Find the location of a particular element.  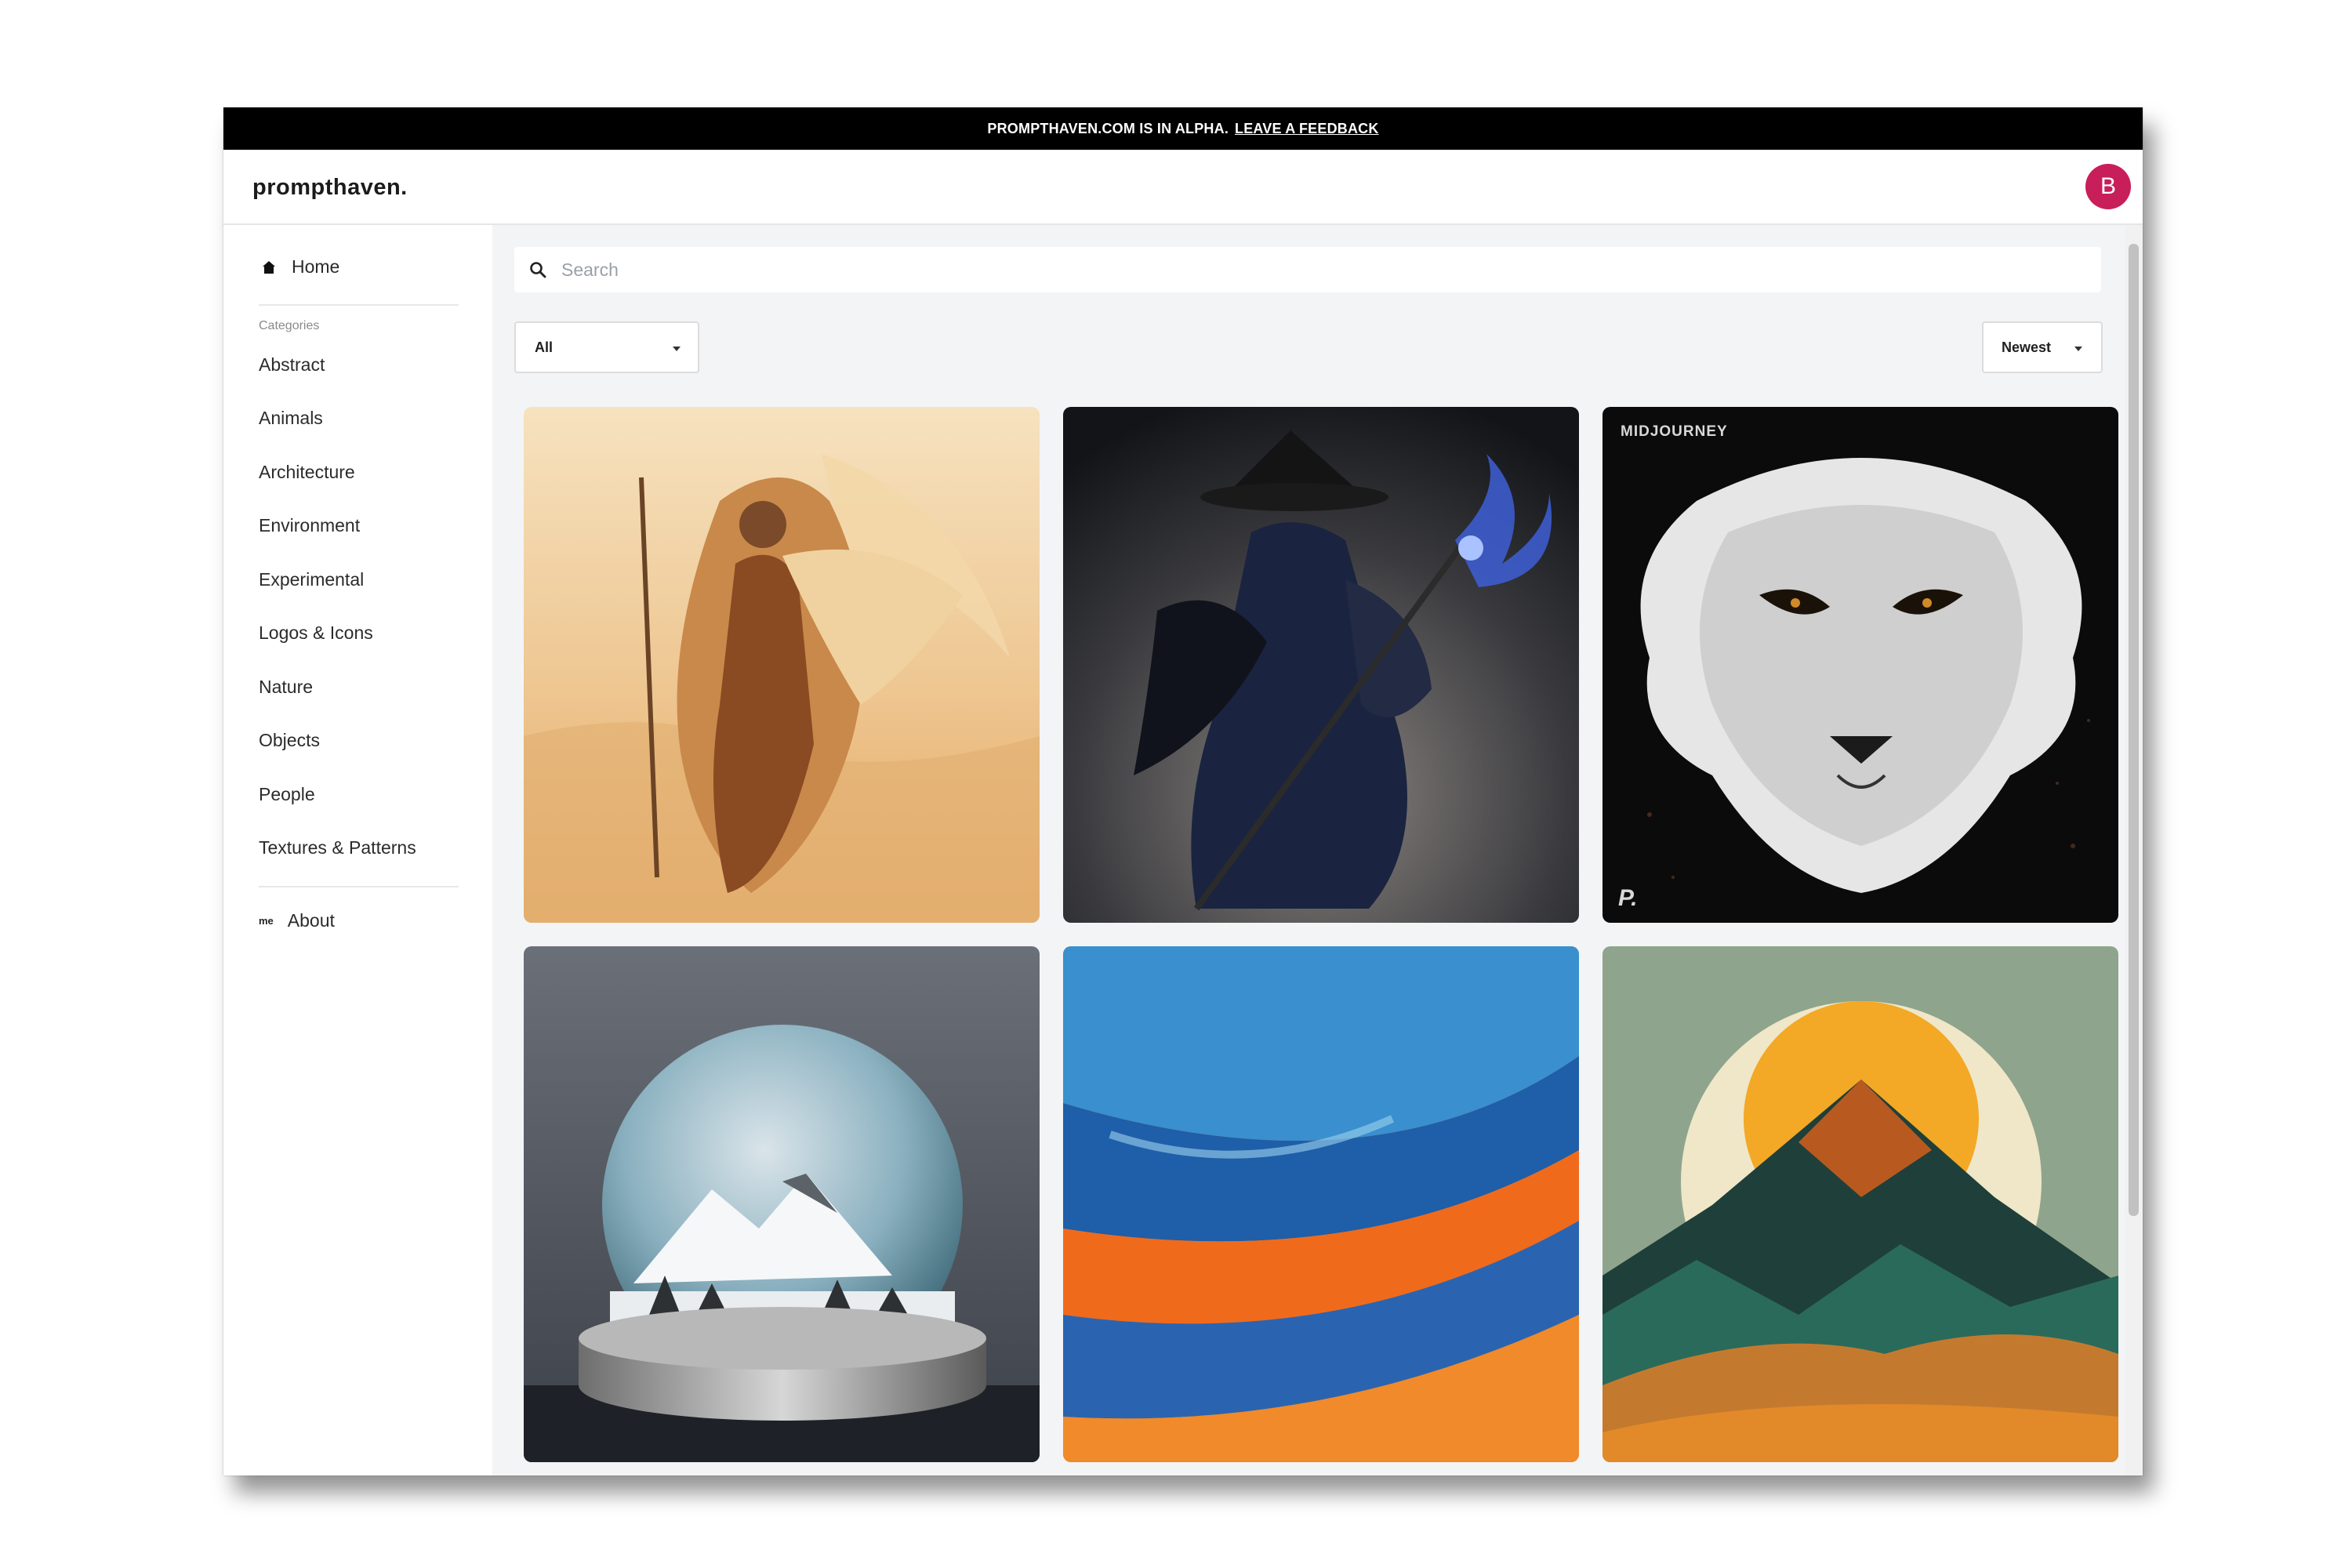

sidebar-item-nature: Nature is located at coordinates (286, 687).